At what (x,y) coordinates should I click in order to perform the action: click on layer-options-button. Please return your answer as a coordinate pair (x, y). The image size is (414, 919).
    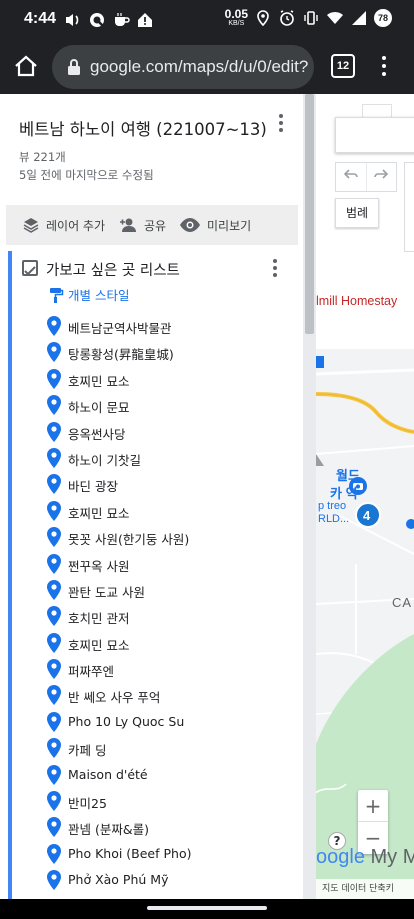
    Looking at the image, I should click on (275, 268).